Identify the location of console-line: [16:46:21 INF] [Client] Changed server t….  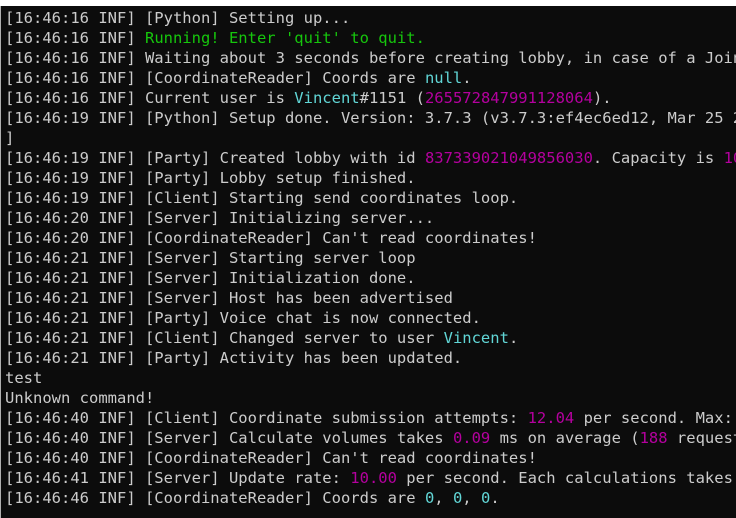
(370, 338).